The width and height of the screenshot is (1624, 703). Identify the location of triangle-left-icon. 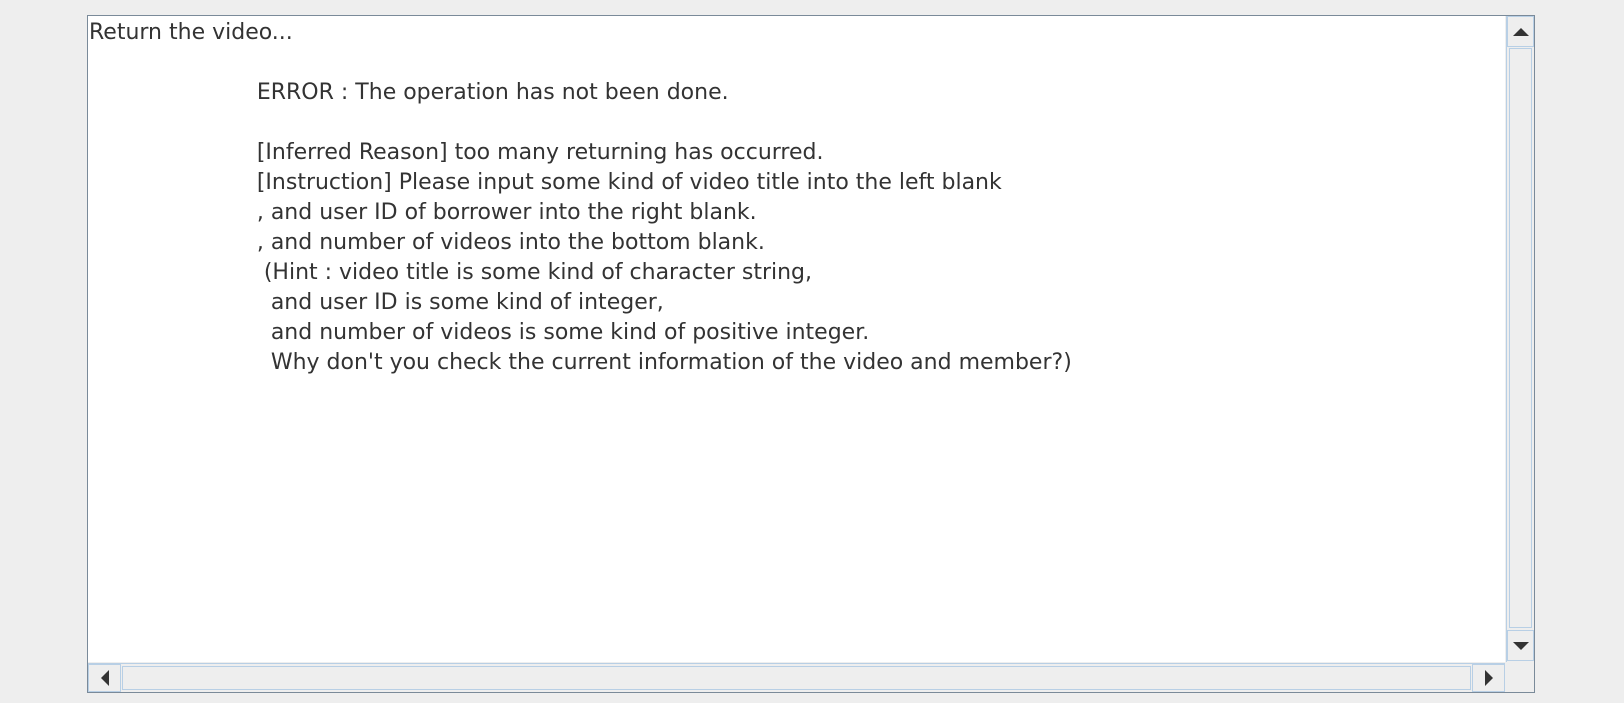
(104, 678).